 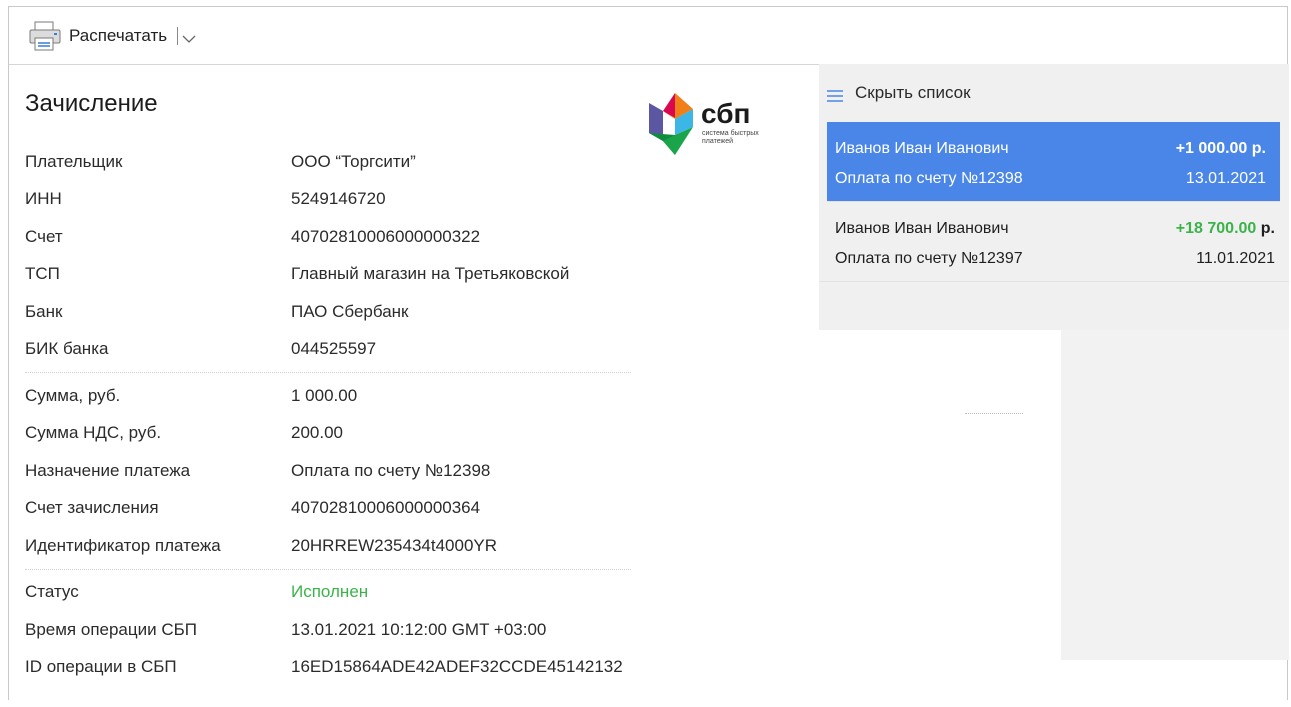 I want to click on detail-value: 1 000.00, so click(x=324, y=395).